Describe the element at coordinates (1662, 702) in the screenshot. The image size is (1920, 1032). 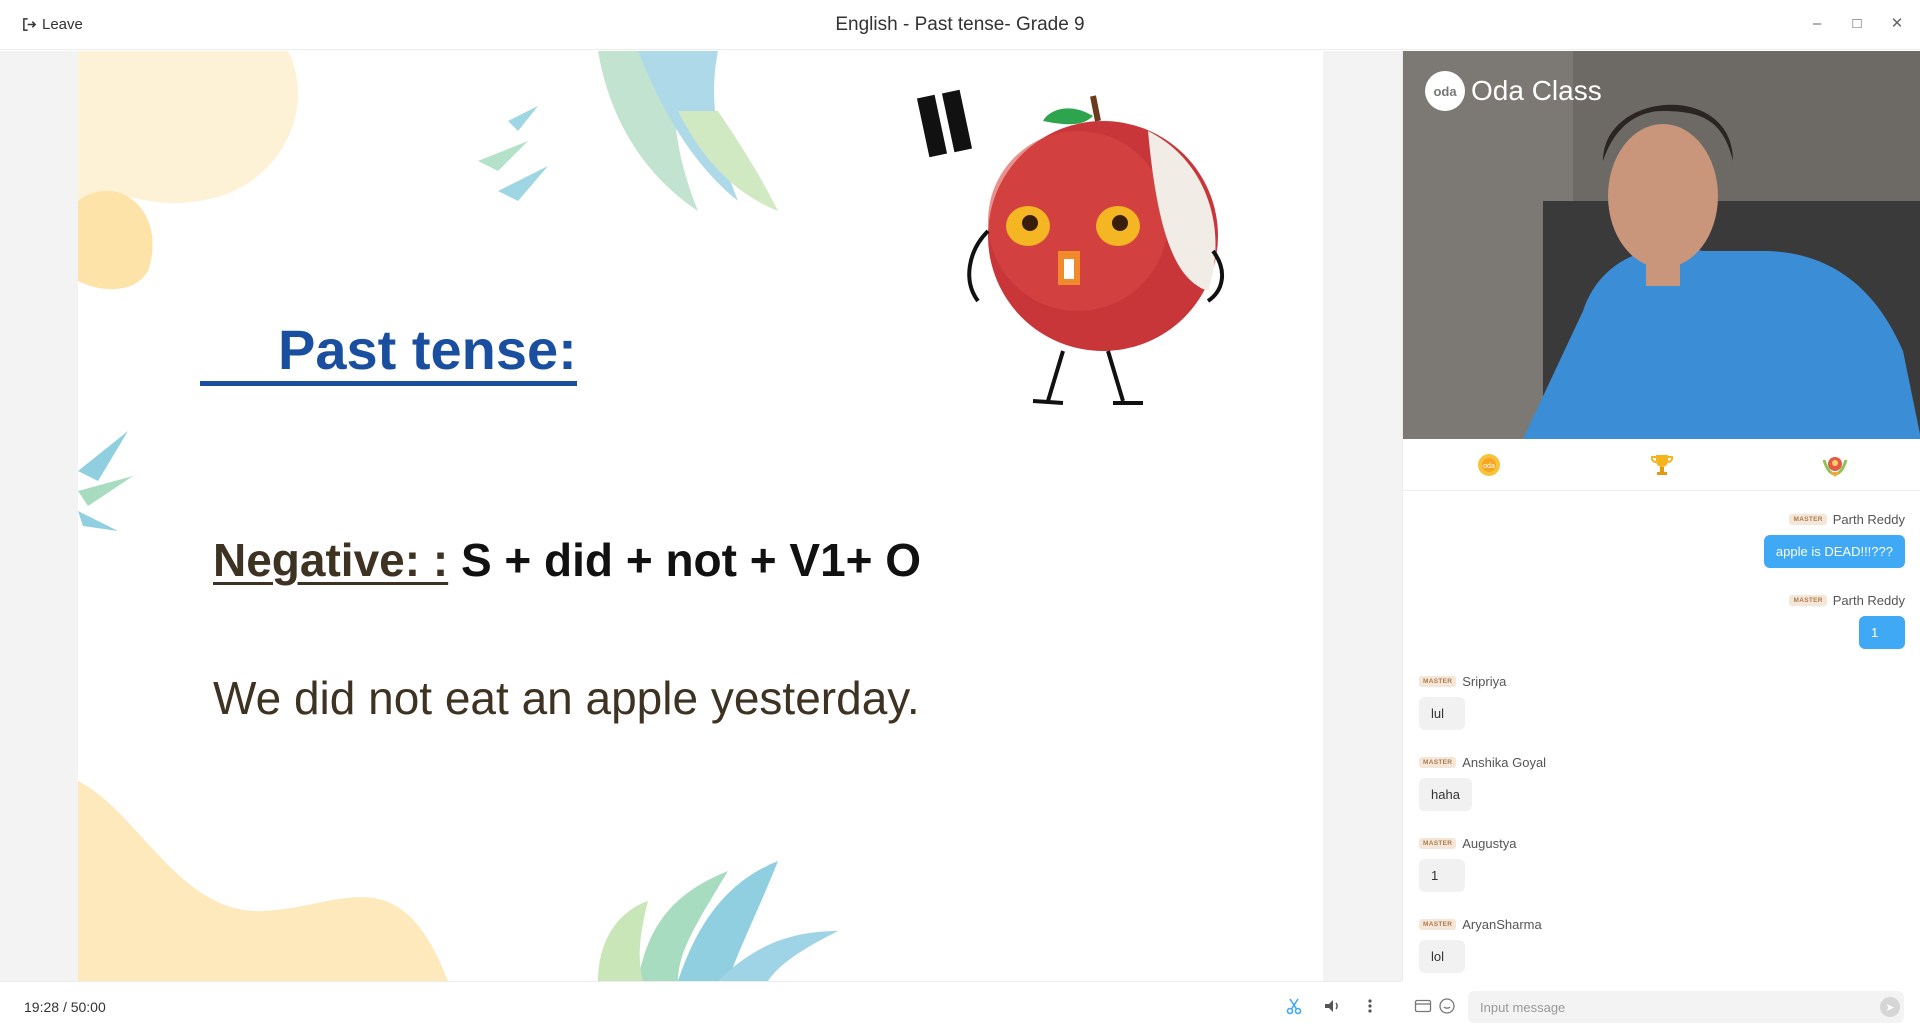
I see `chat-message: MASTER Sripriya lul` at that location.